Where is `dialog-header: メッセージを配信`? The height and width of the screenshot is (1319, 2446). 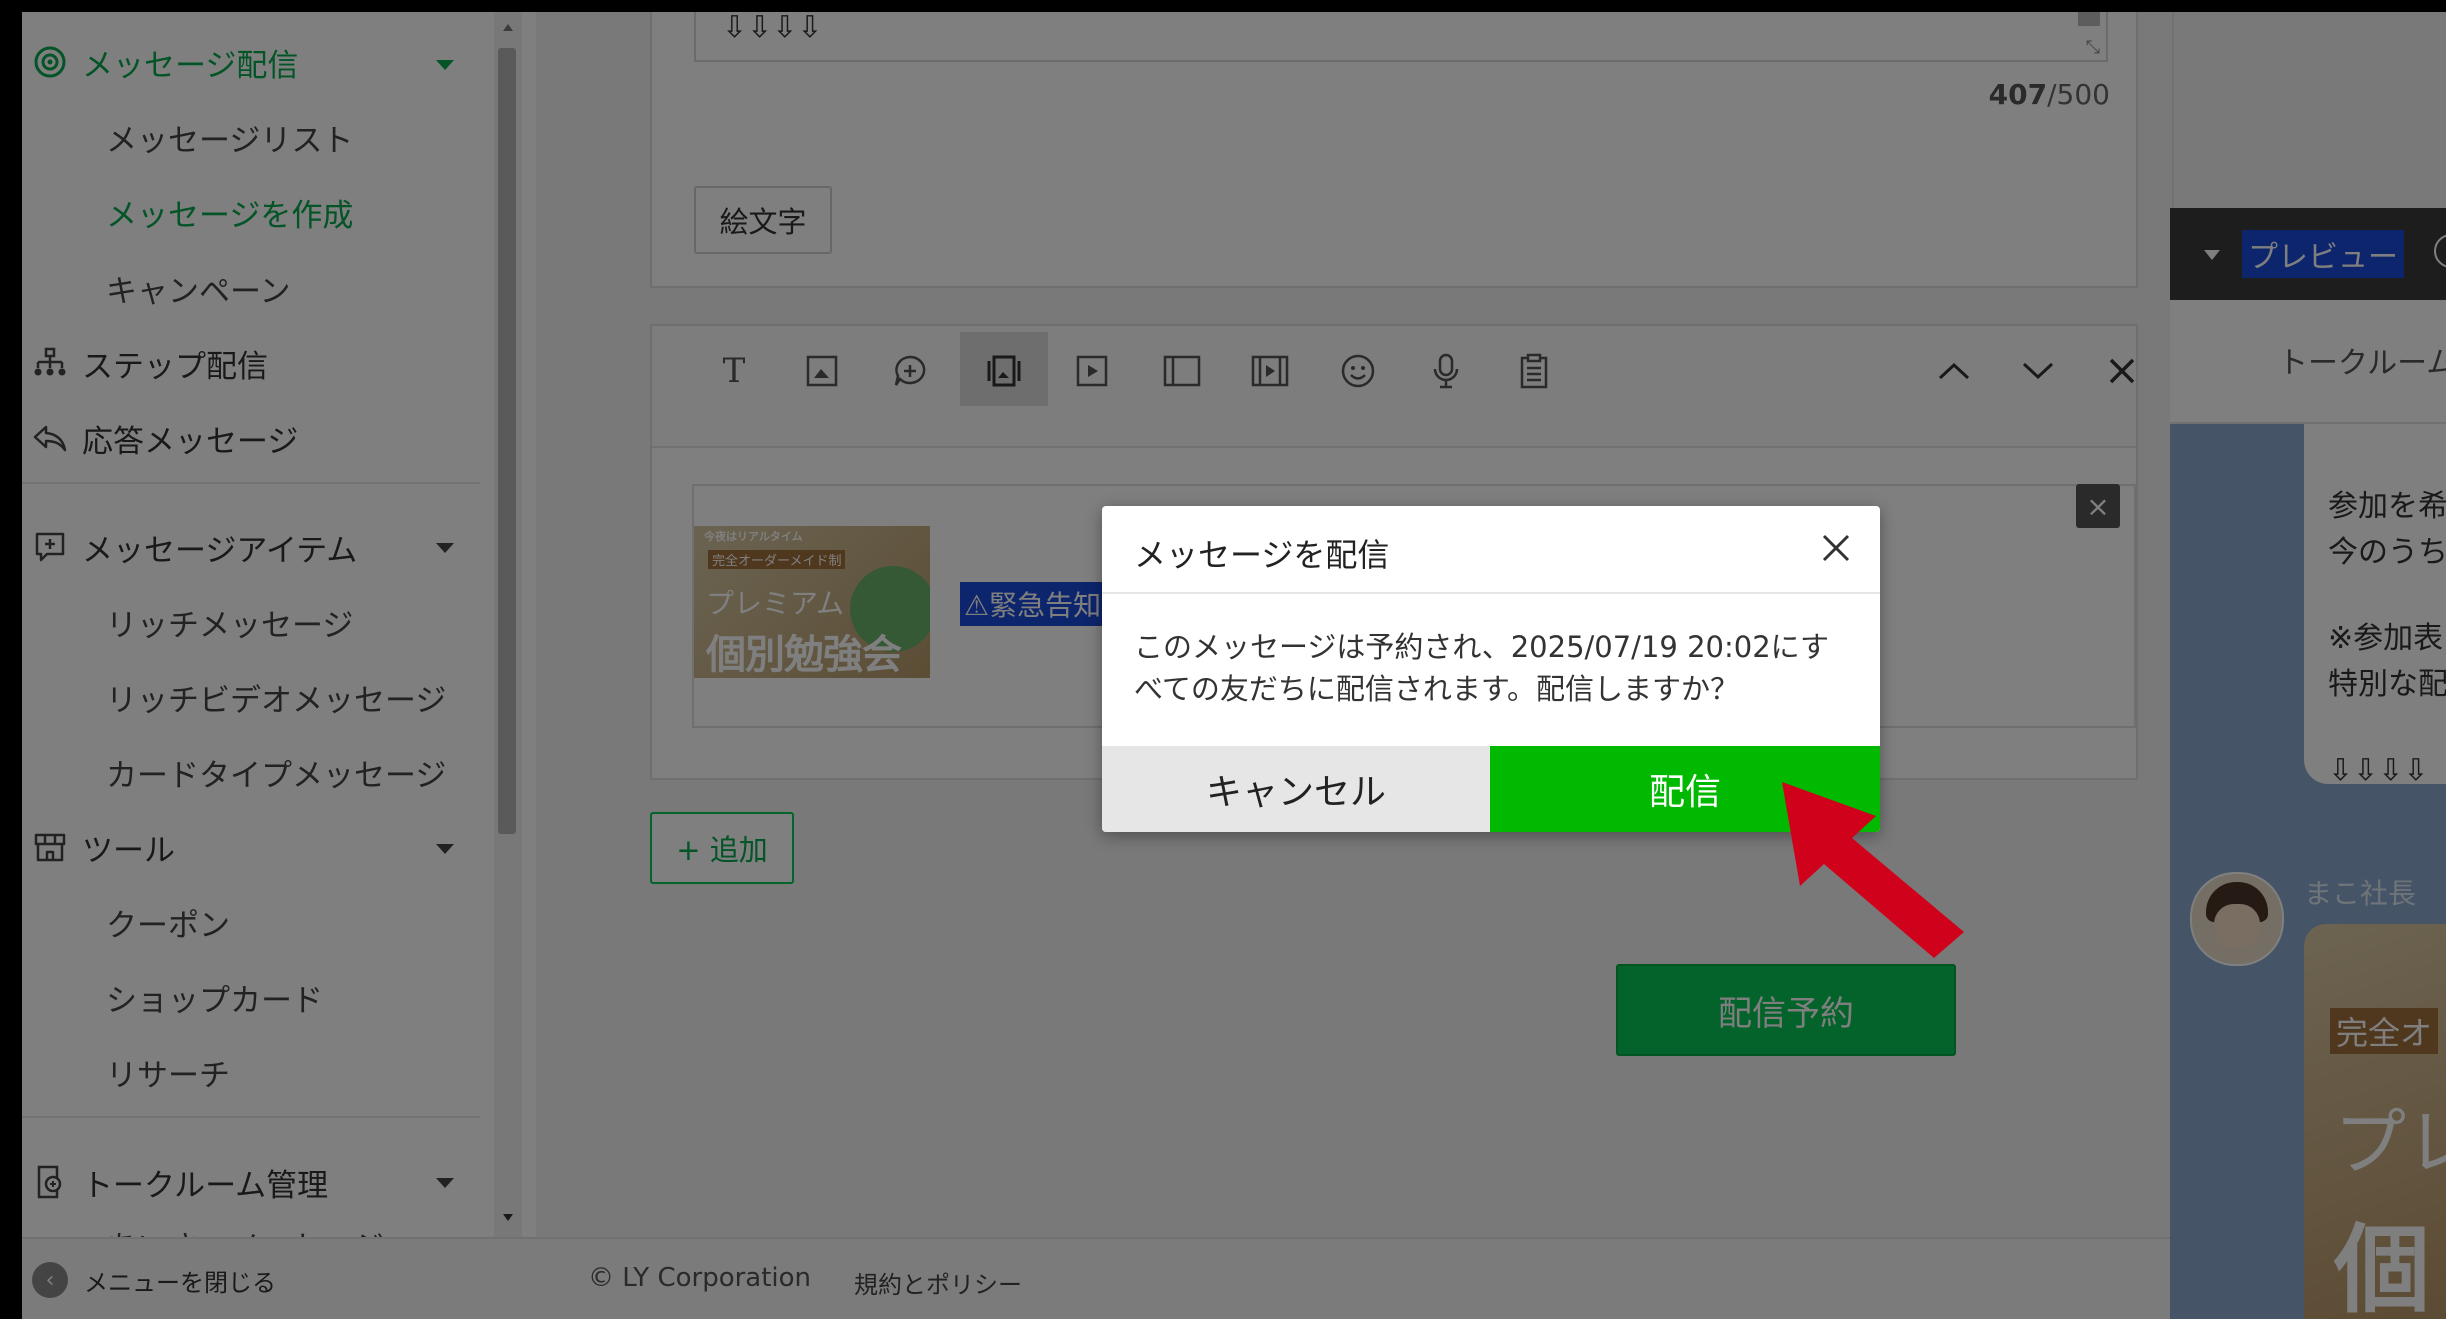
dialog-header: メッセージを配信 is located at coordinates (1491, 550).